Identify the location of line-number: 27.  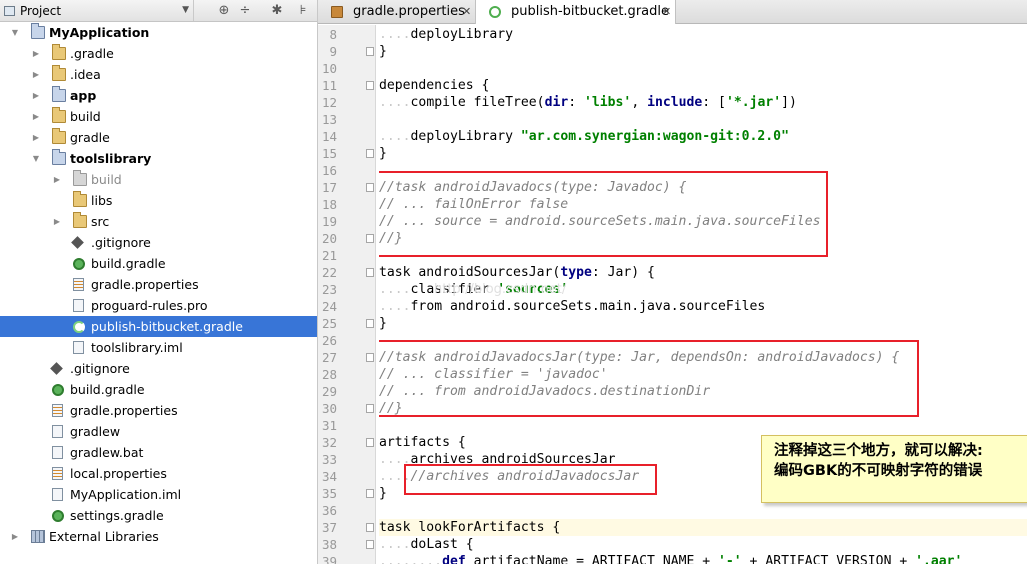
(329, 357).